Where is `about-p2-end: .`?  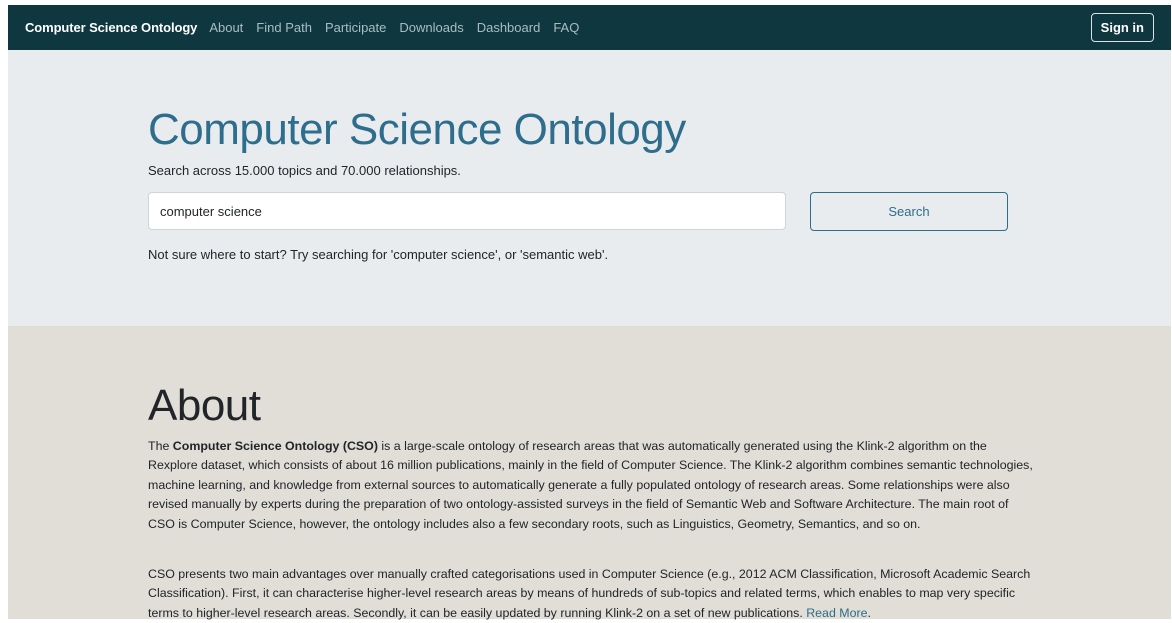
about-p2-end: . is located at coordinates (869, 612).